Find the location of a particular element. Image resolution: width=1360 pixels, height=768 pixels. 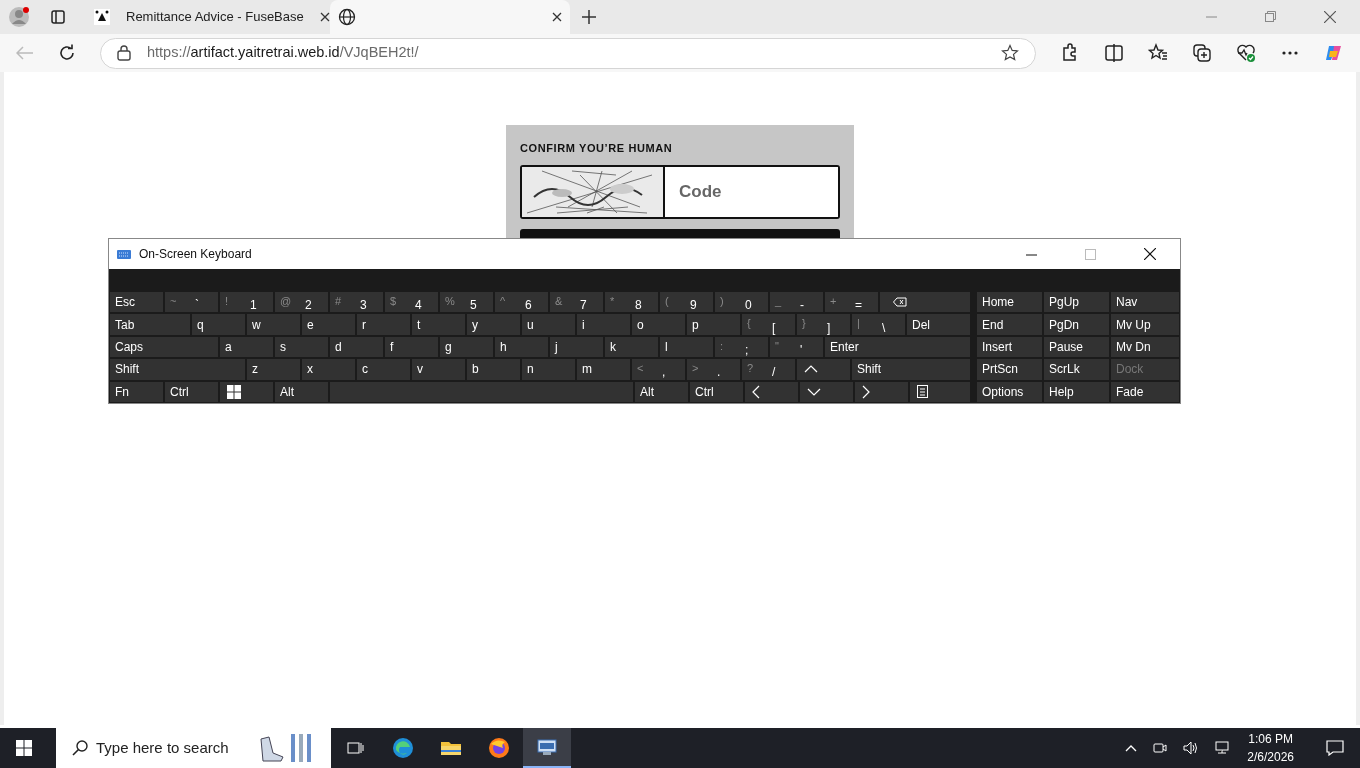

keyboard-key: Options is located at coordinates (1009, 391).